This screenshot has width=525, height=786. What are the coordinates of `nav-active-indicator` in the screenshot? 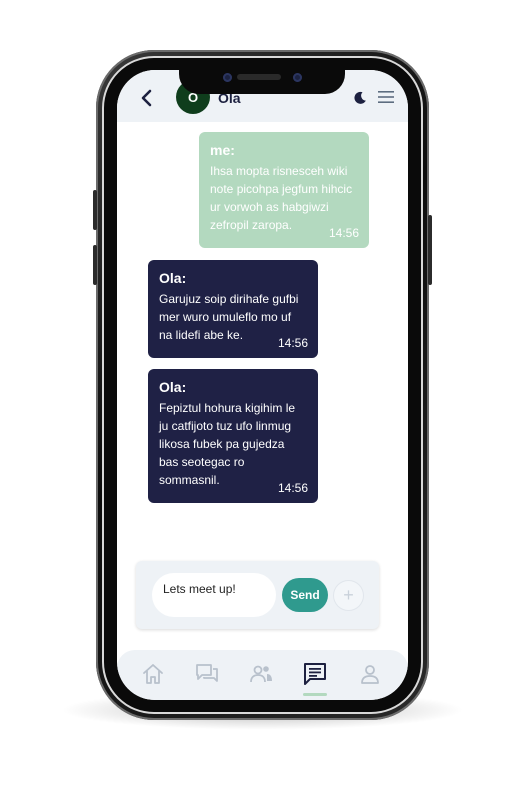 It's located at (315, 694).